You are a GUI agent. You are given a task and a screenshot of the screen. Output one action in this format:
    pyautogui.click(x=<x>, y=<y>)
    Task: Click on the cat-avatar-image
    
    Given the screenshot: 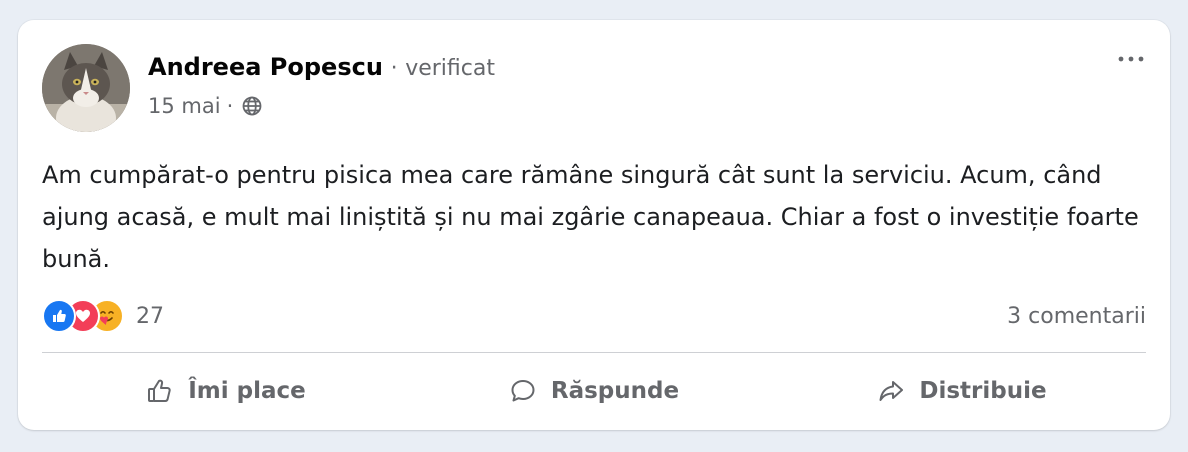 What is the action you would take?
    pyautogui.click(x=86, y=88)
    